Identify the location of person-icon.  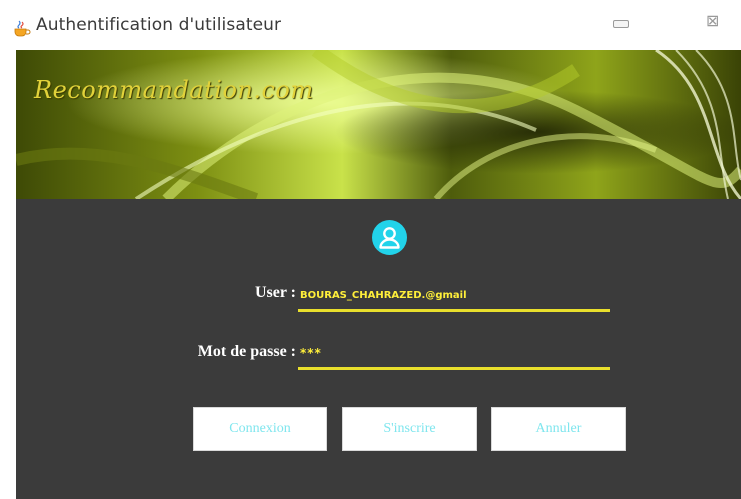
(389, 238).